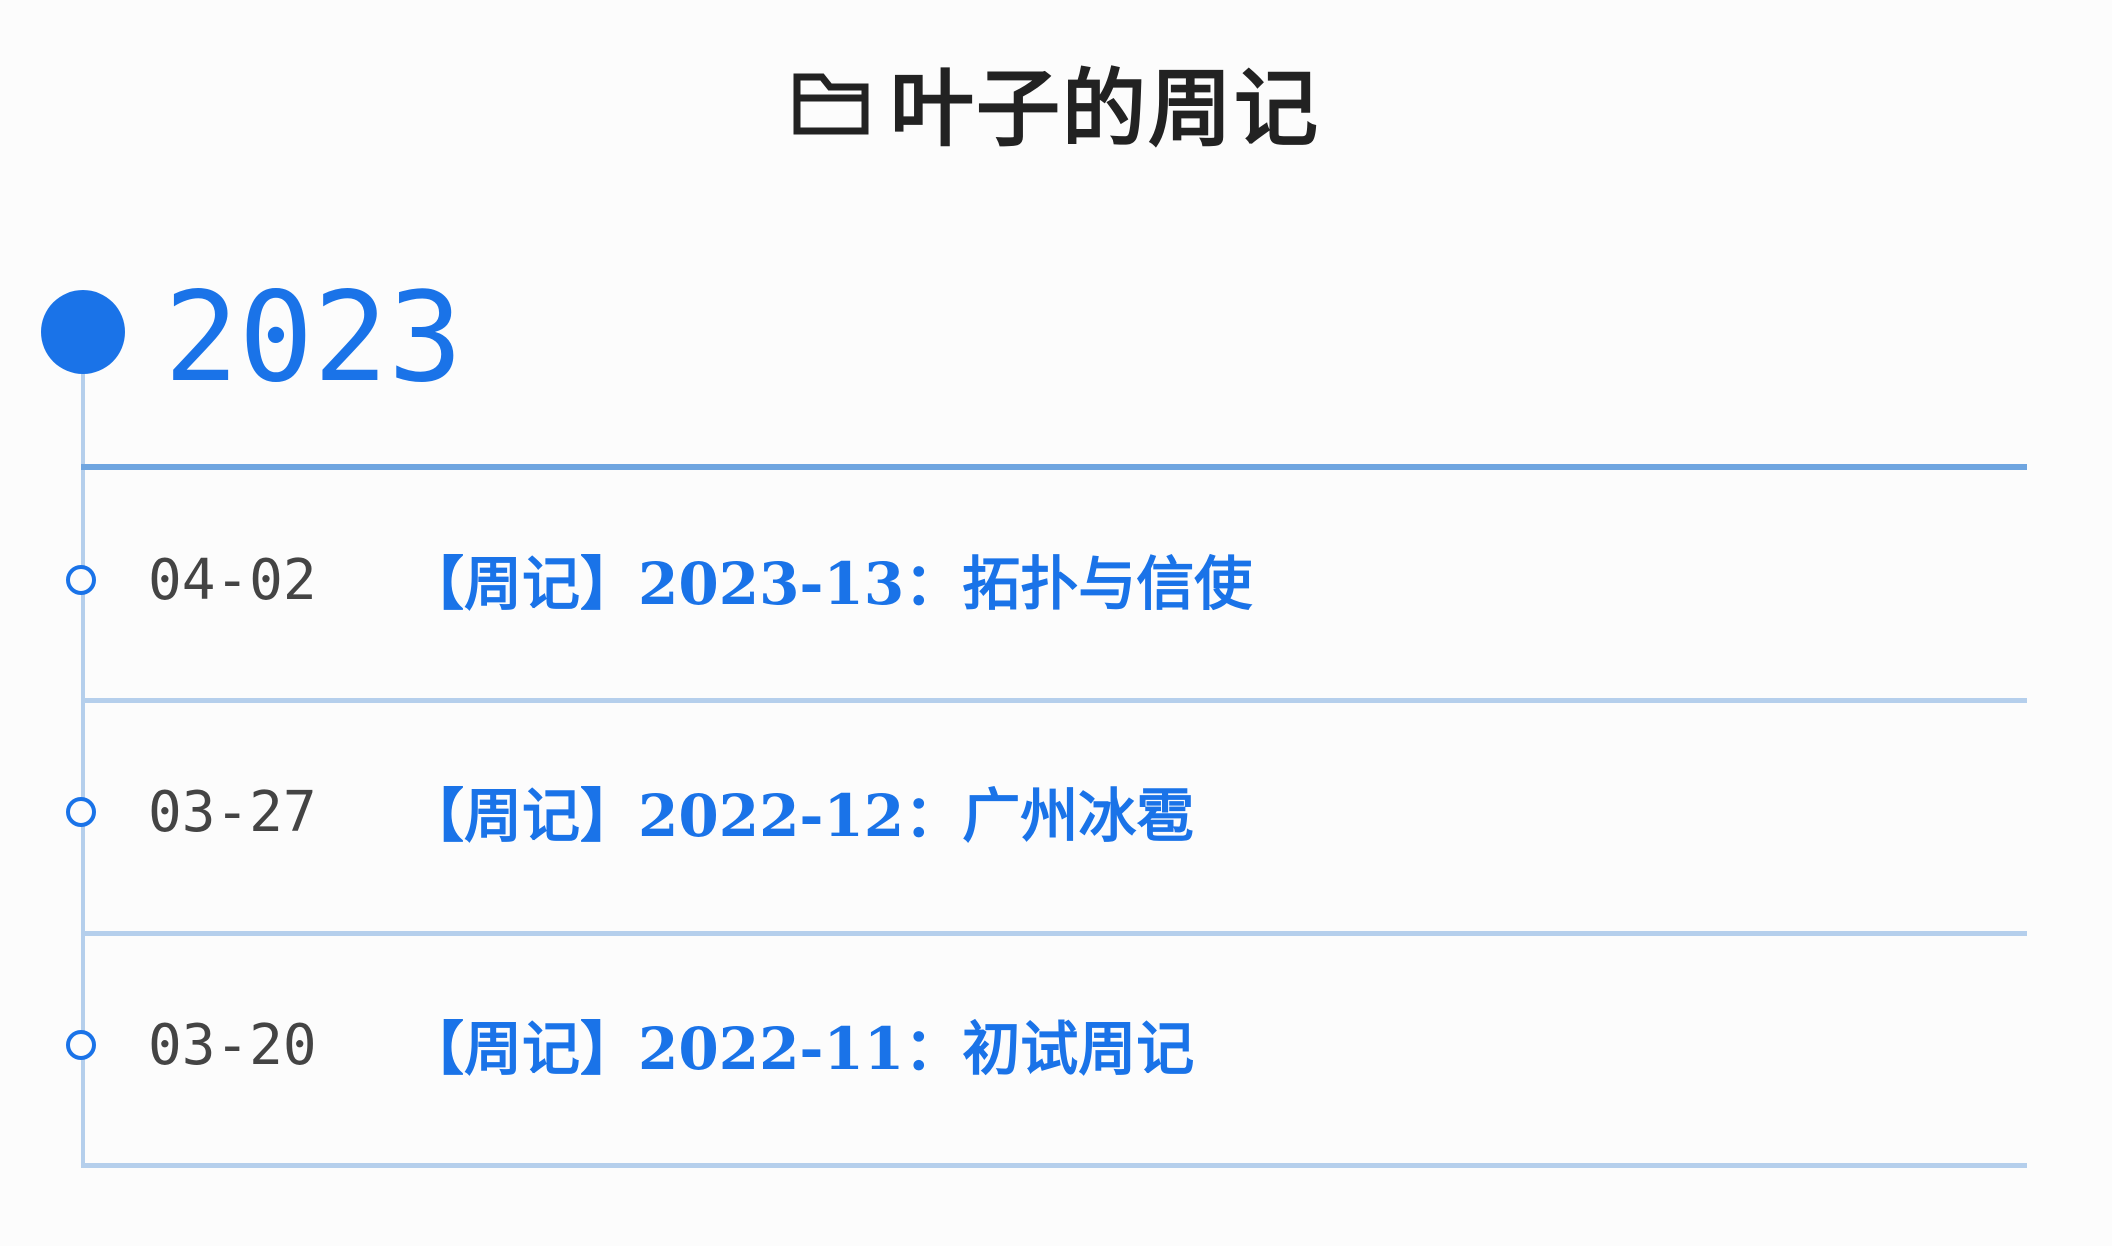  Describe the element at coordinates (313, 338) in the screenshot. I see `year-heading: 2023` at that location.